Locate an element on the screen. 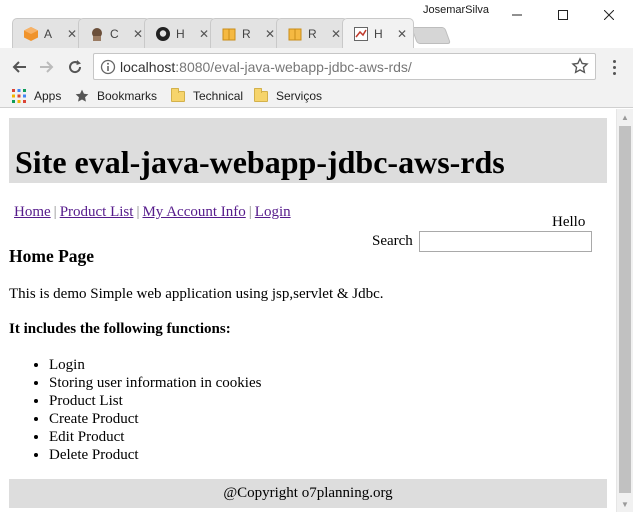 This screenshot has width=633, height=512. nav-link-my-account-info: My Account Info is located at coordinates (193, 212).